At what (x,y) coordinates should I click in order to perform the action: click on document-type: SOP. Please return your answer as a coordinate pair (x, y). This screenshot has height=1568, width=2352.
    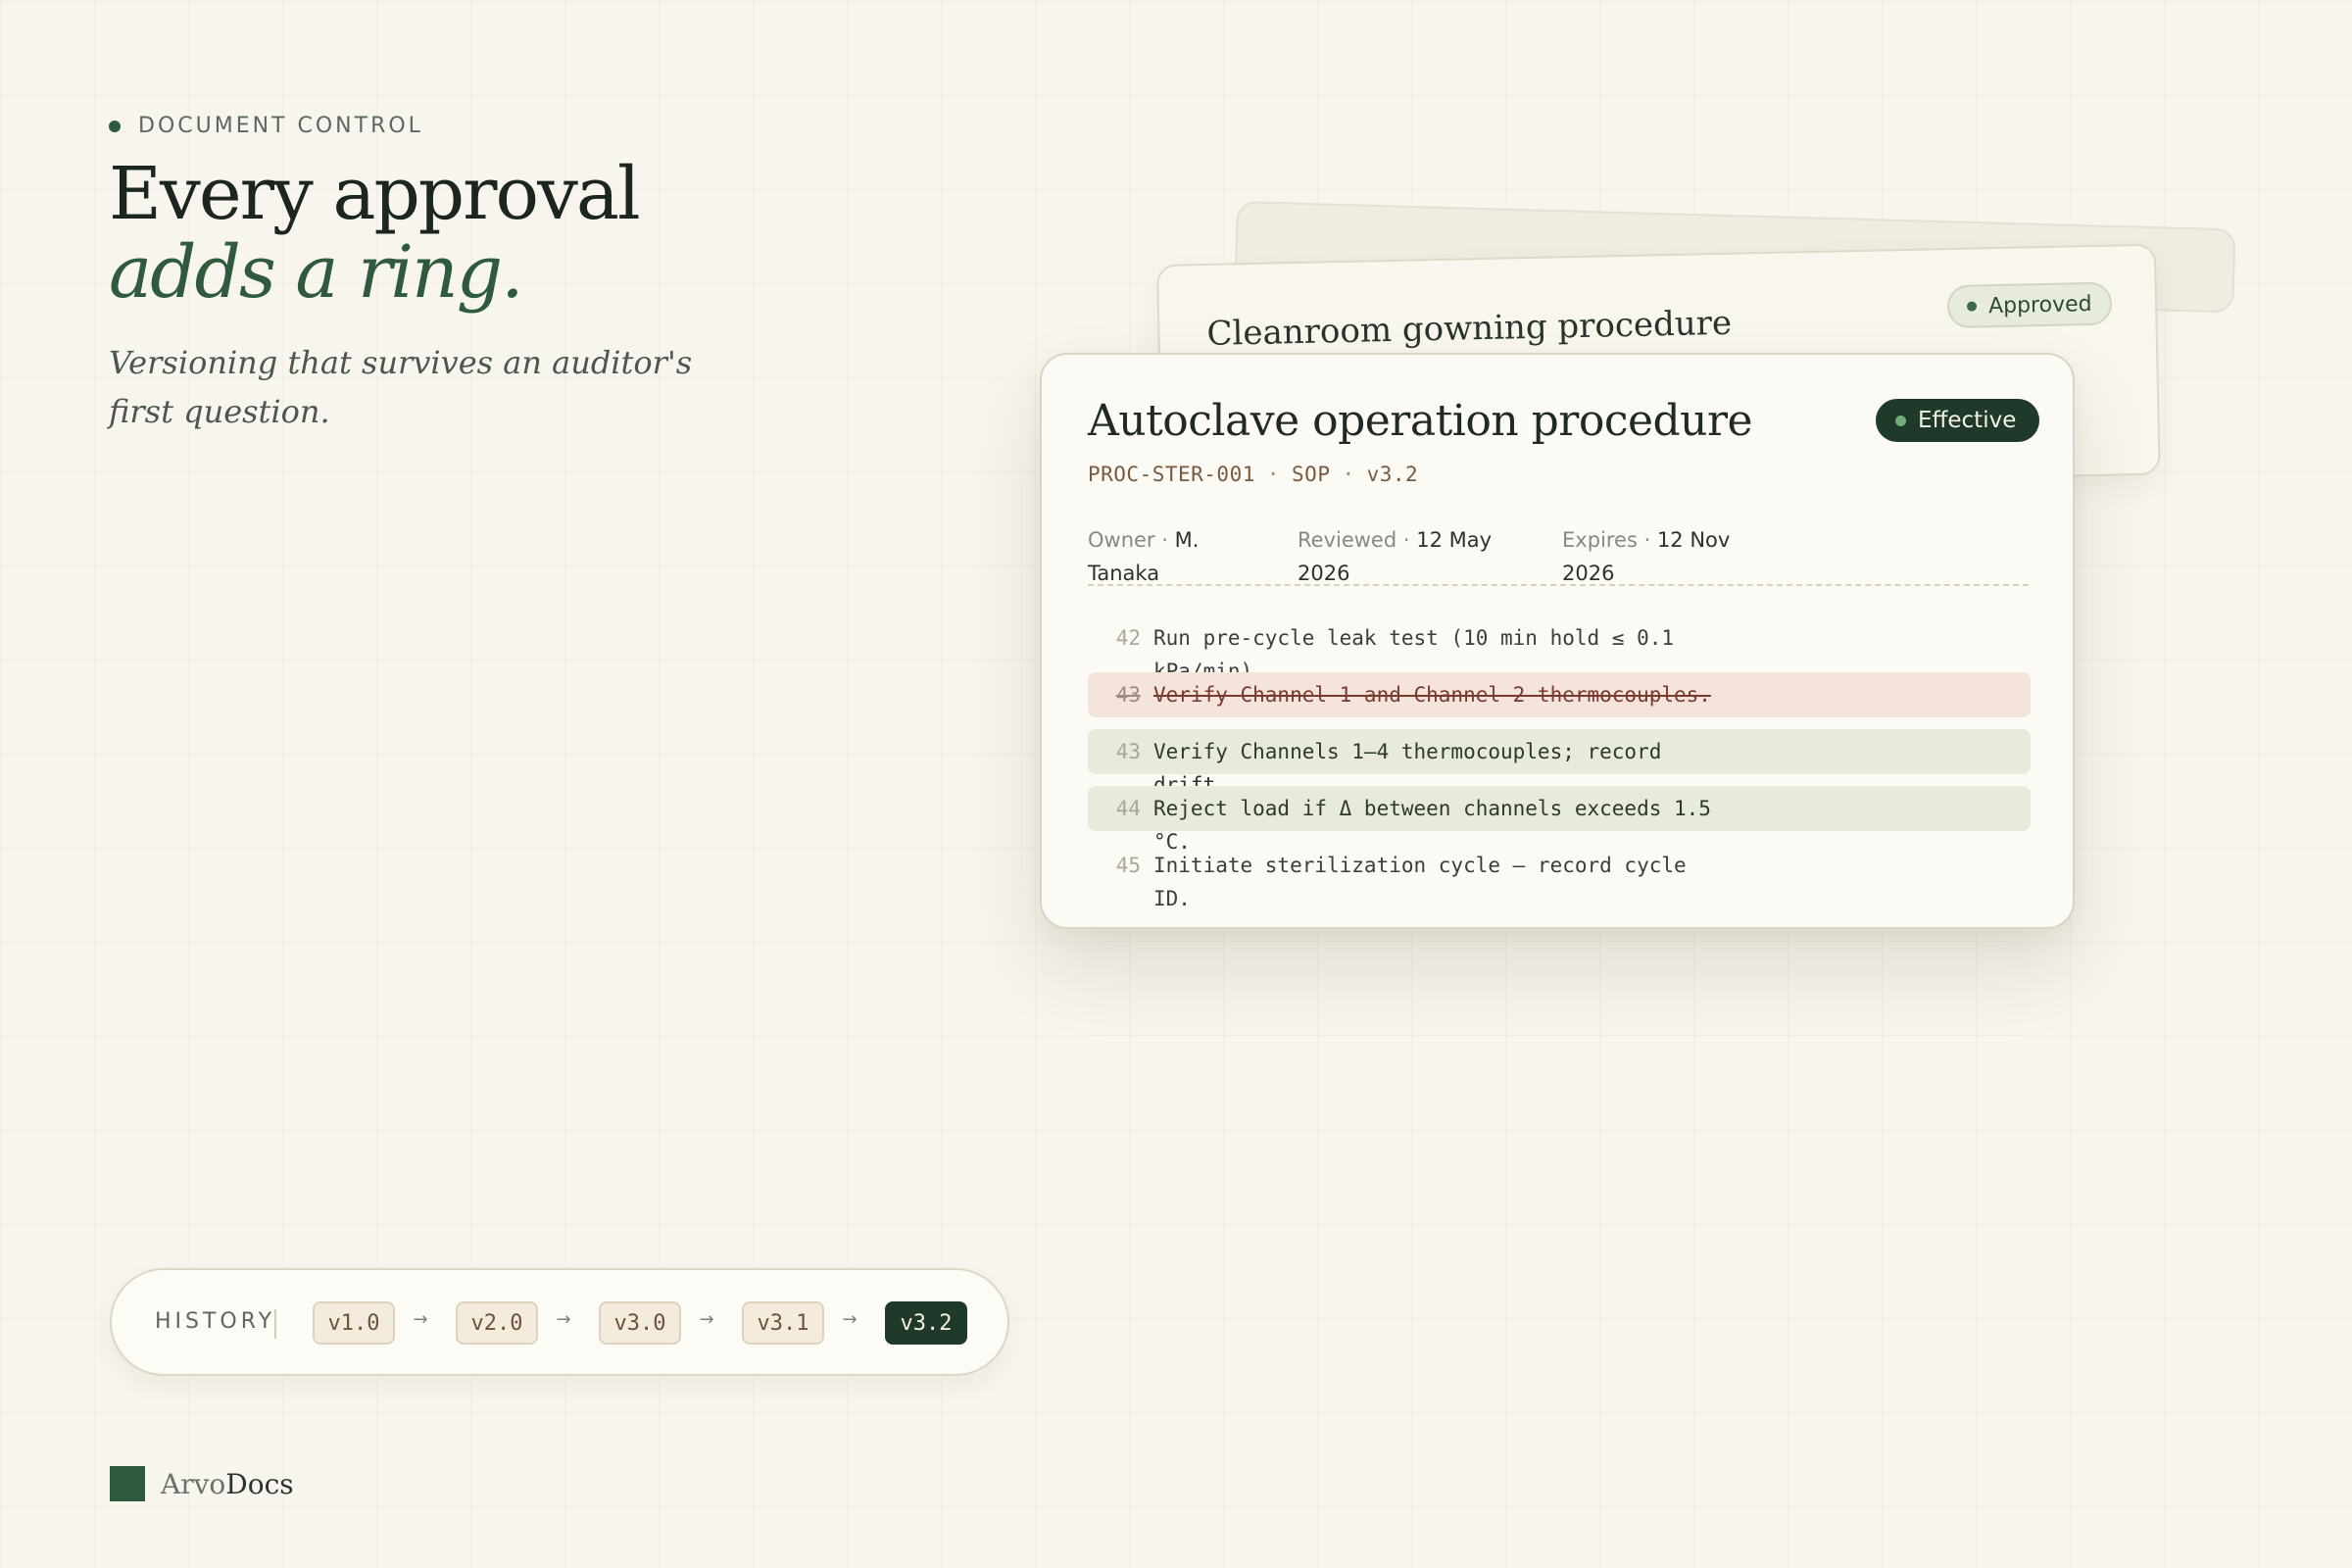
    Looking at the image, I should click on (1311, 474).